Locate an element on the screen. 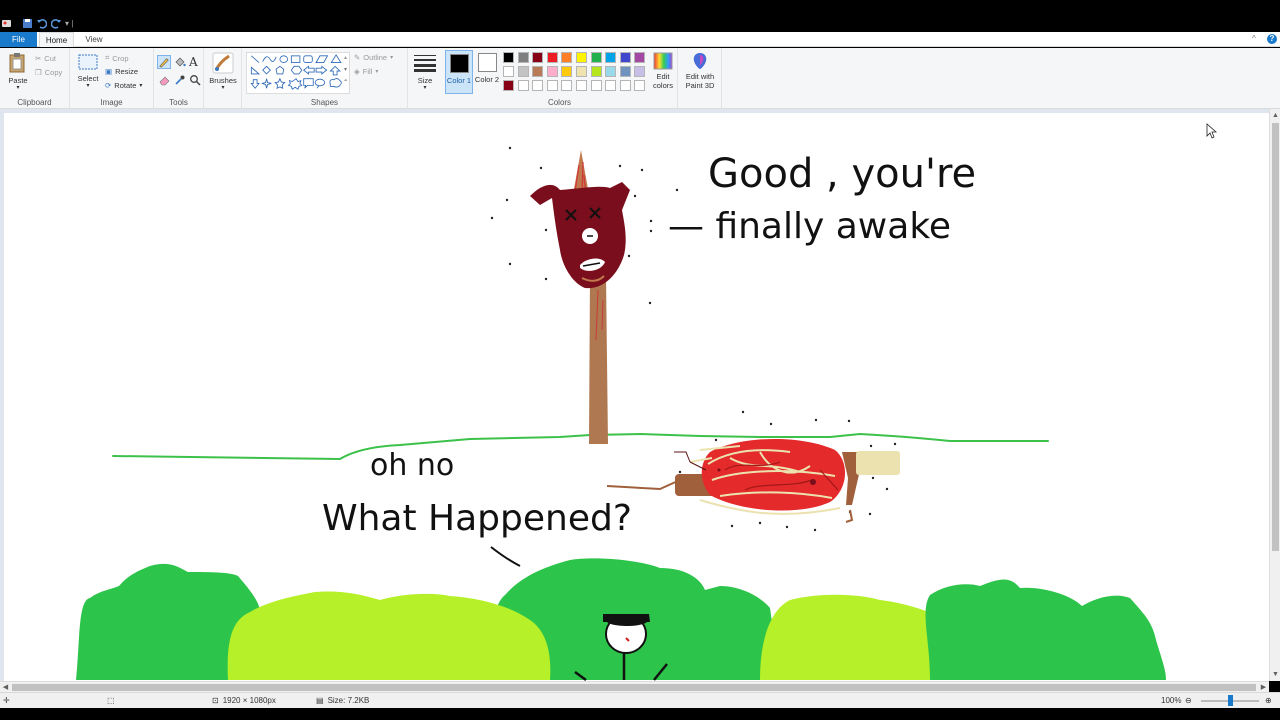  color2-button: Color 2 is located at coordinates (488, 72).